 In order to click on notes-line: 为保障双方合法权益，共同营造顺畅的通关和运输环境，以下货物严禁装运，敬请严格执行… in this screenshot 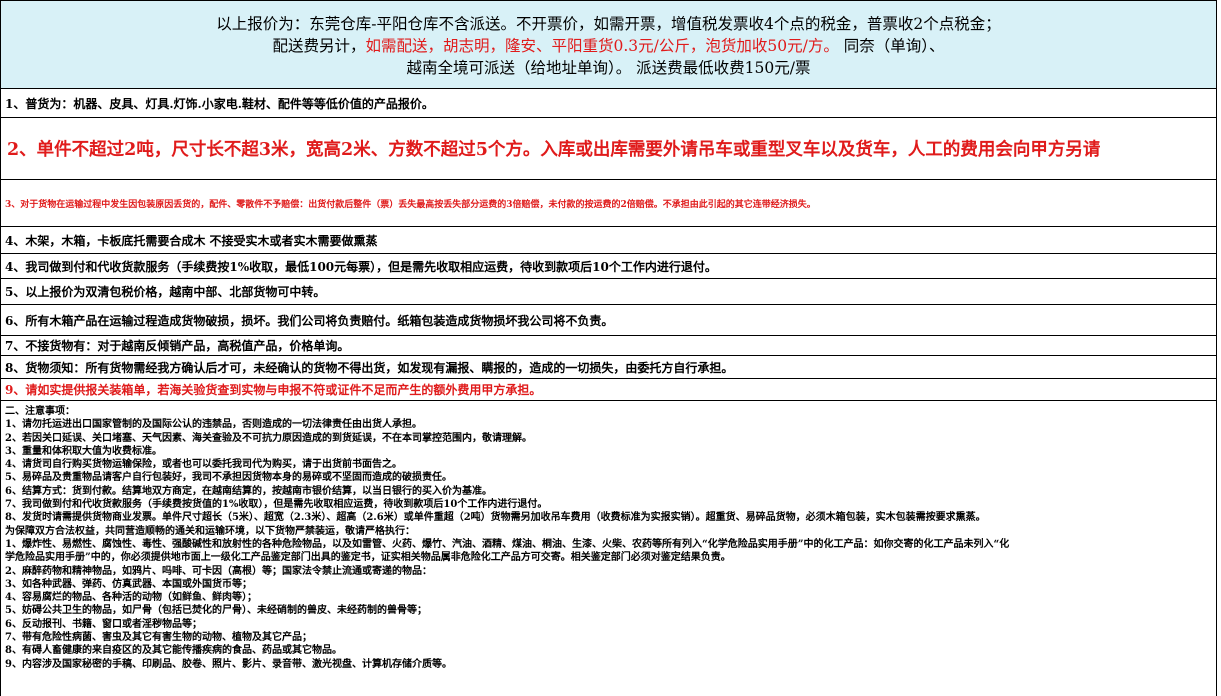, I will do `click(210, 531)`.